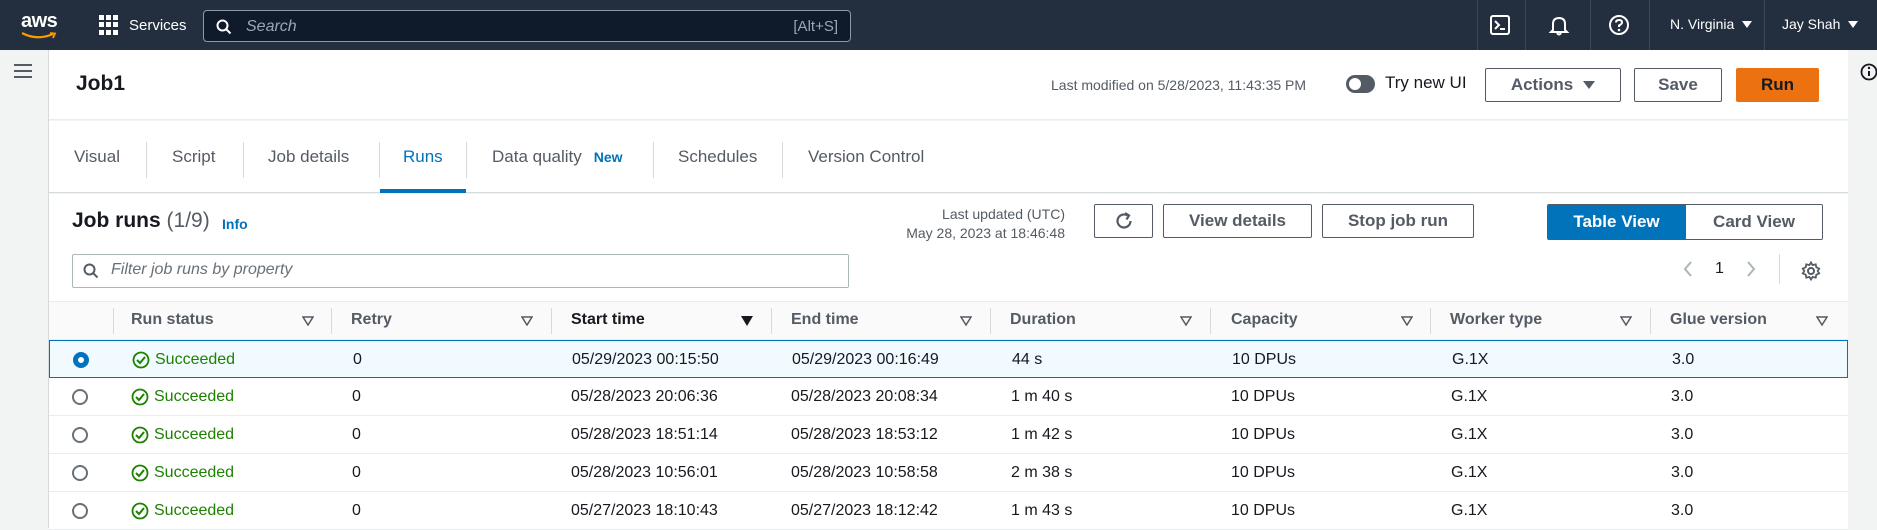  I want to click on tab-job-details: Job details, so click(308, 157).